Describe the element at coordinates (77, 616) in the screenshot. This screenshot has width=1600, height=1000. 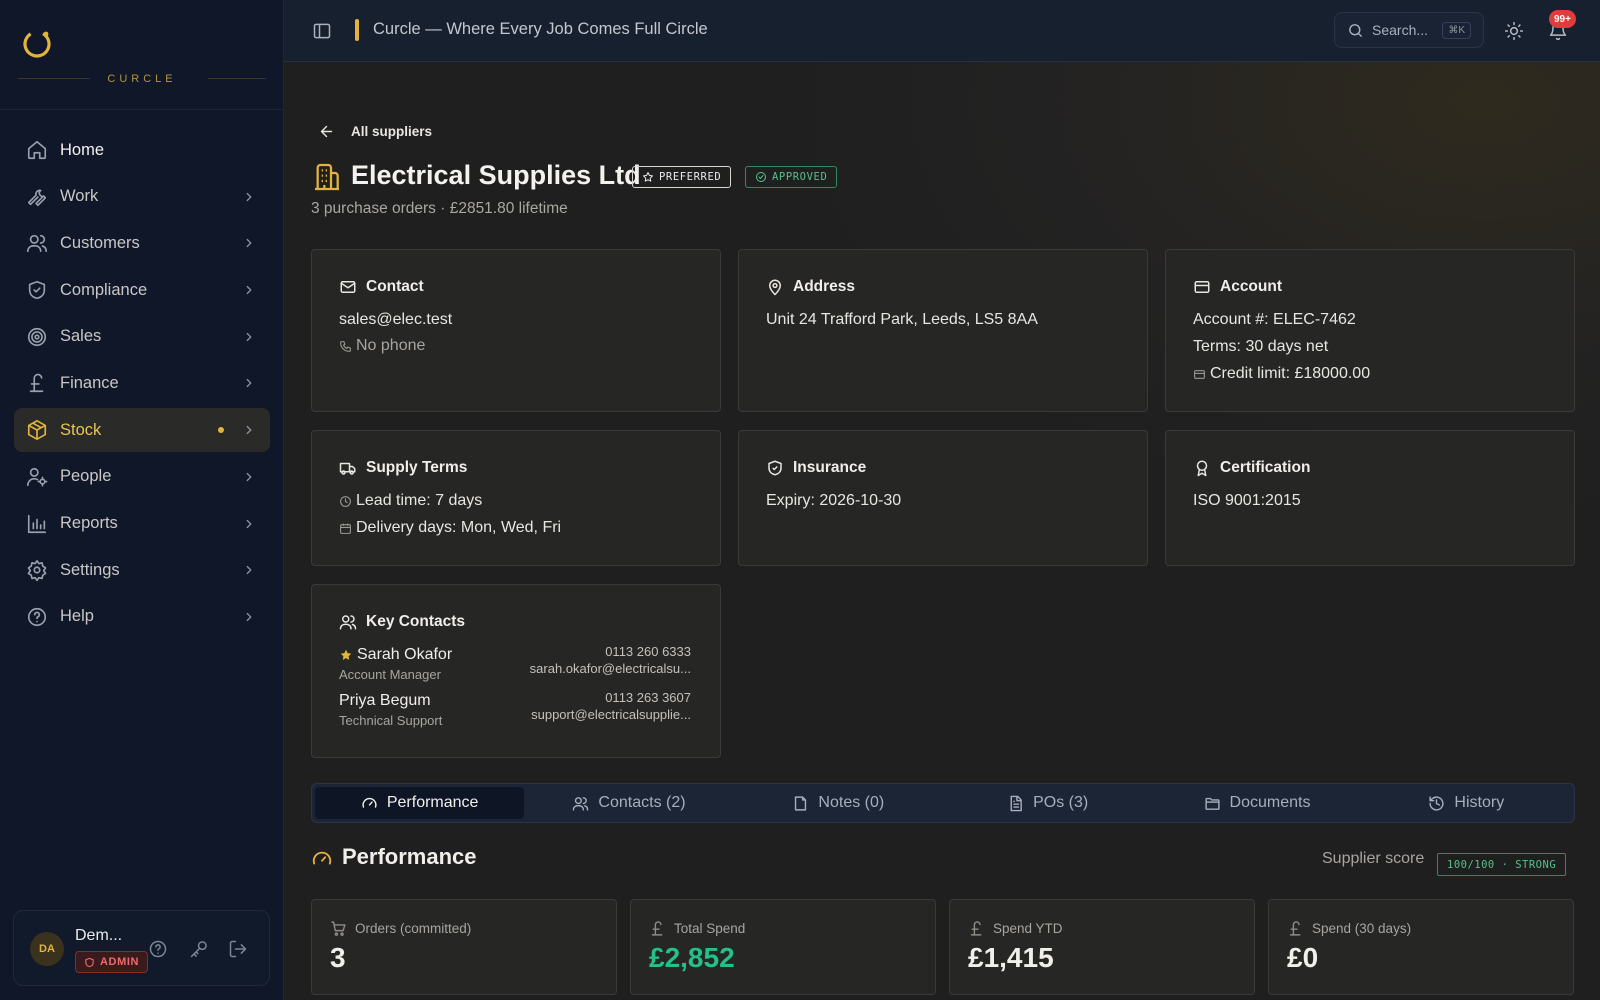
I see `sidebar-item-label: Help` at that location.